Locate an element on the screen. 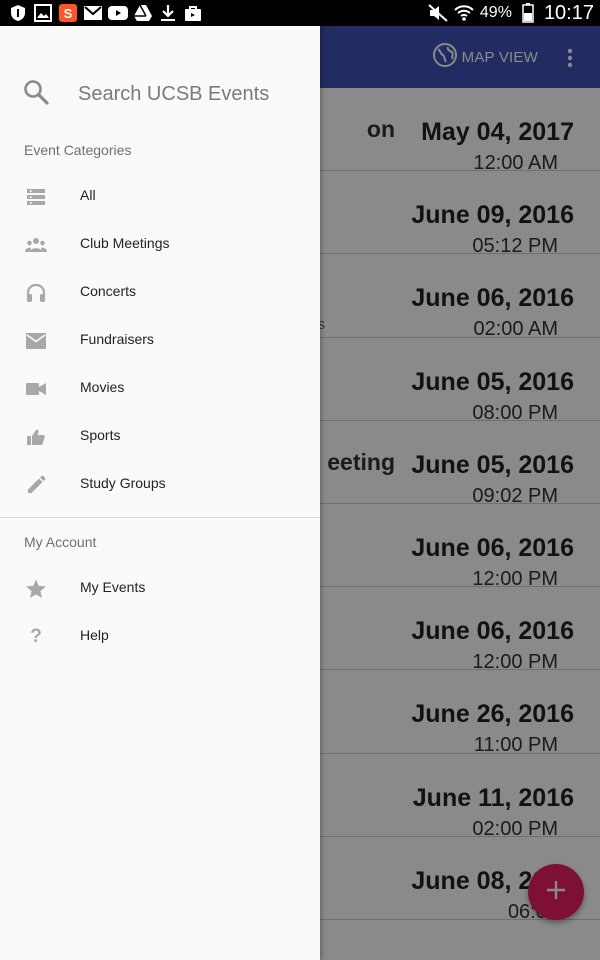 This screenshot has height=960, width=600. nav-item-label: Club Meetings is located at coordinates (125, 243).